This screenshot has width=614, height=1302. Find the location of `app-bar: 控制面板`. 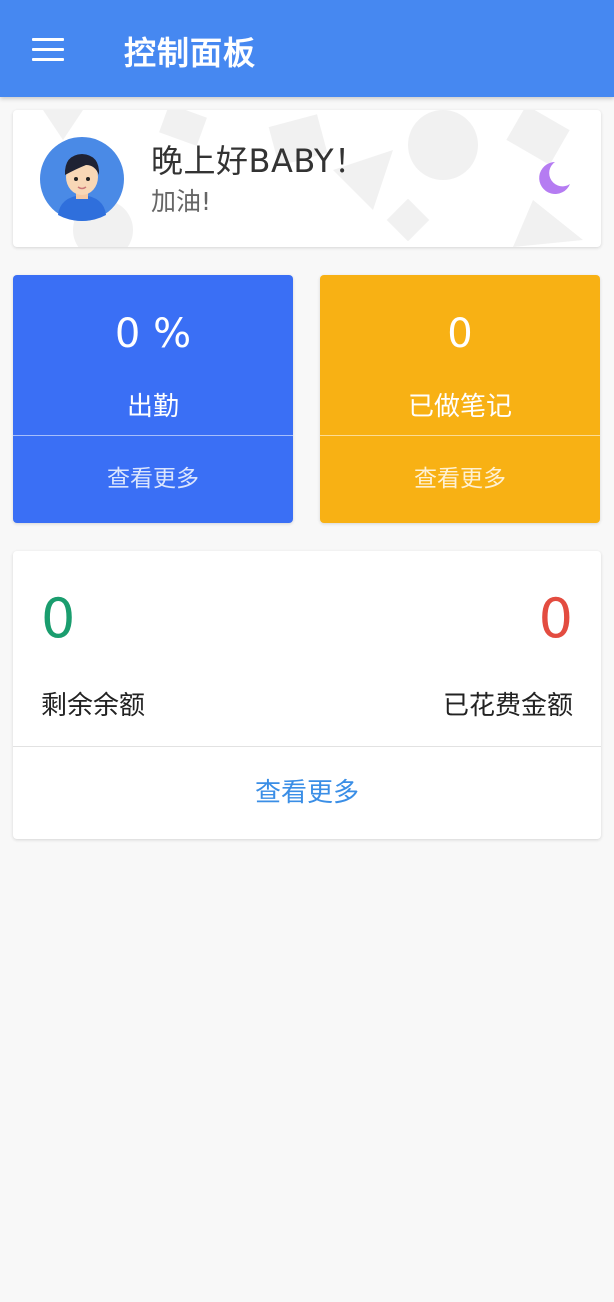

app-bar: 控制面板 is located at coordinates (307, 48).